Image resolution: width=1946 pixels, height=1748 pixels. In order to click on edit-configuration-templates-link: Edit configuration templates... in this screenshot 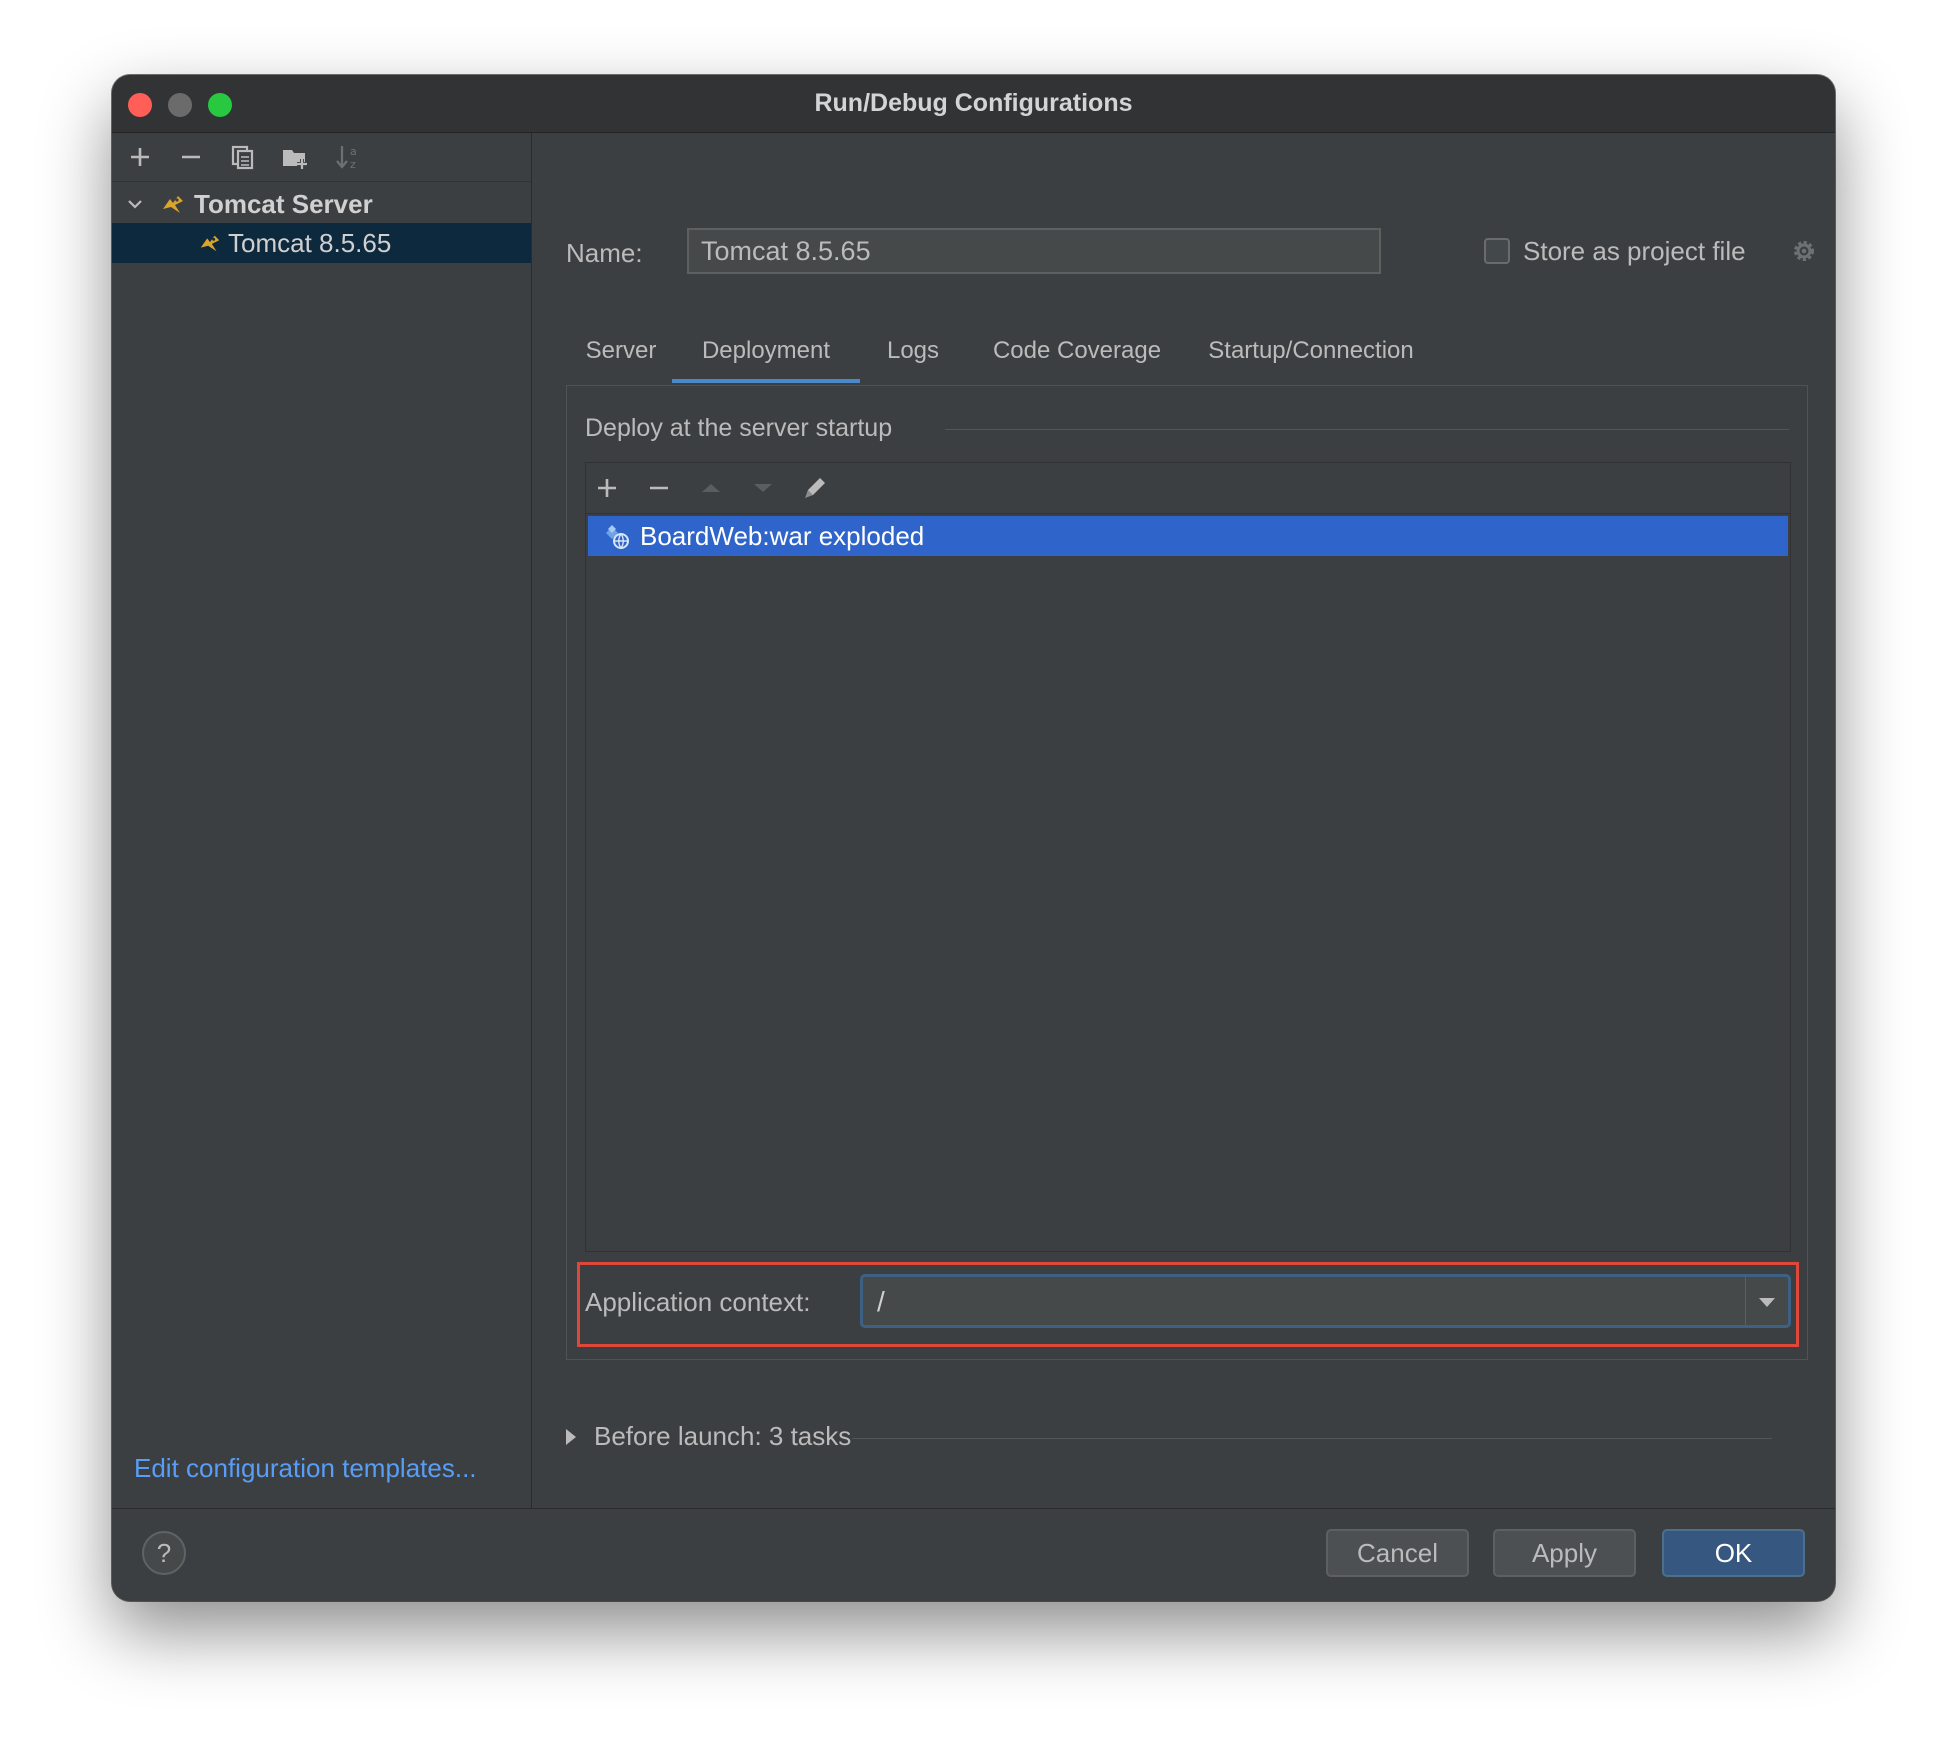, I will do `click(305, 1468)`.